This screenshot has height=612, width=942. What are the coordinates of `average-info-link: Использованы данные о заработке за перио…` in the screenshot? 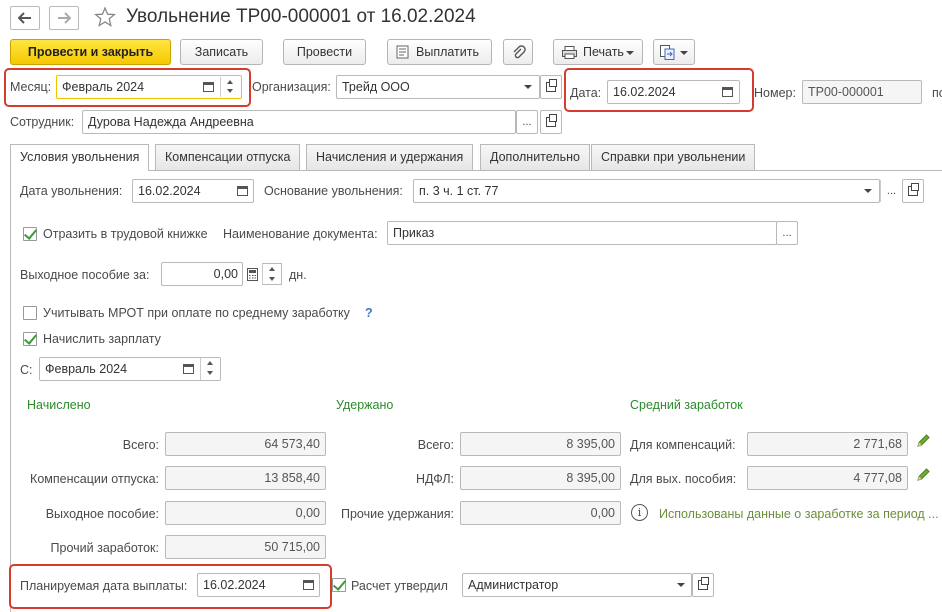 It's located at (800, 514).